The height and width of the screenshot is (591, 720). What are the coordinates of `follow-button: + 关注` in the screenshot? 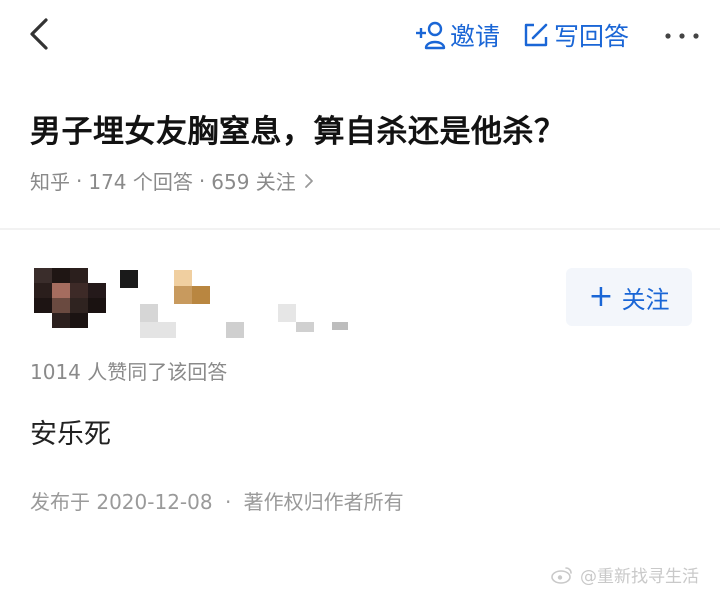 It's located at (629, 297).